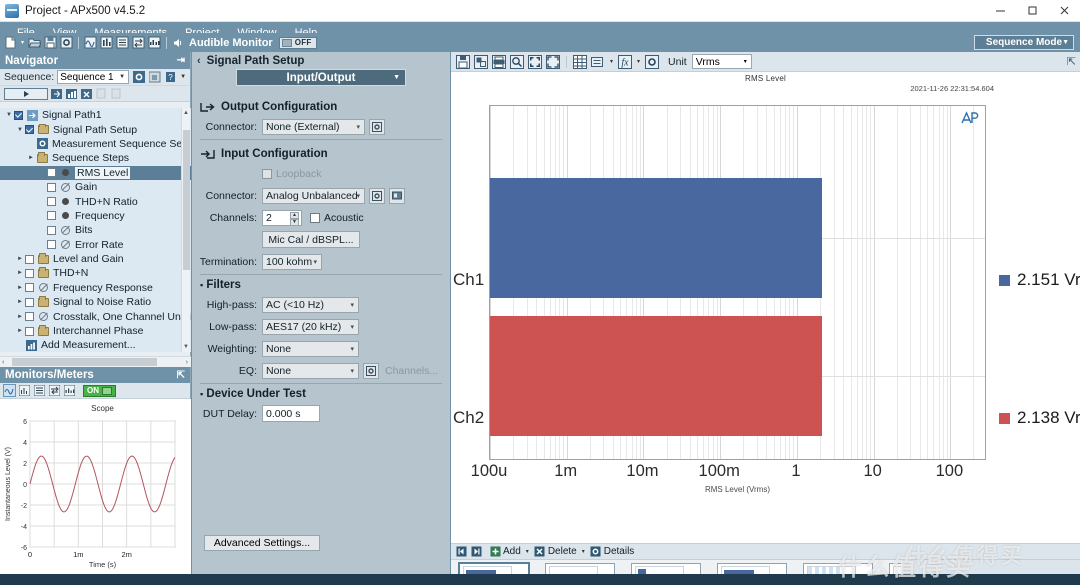  I want to click on run-sequence-button, so click(26, 93).